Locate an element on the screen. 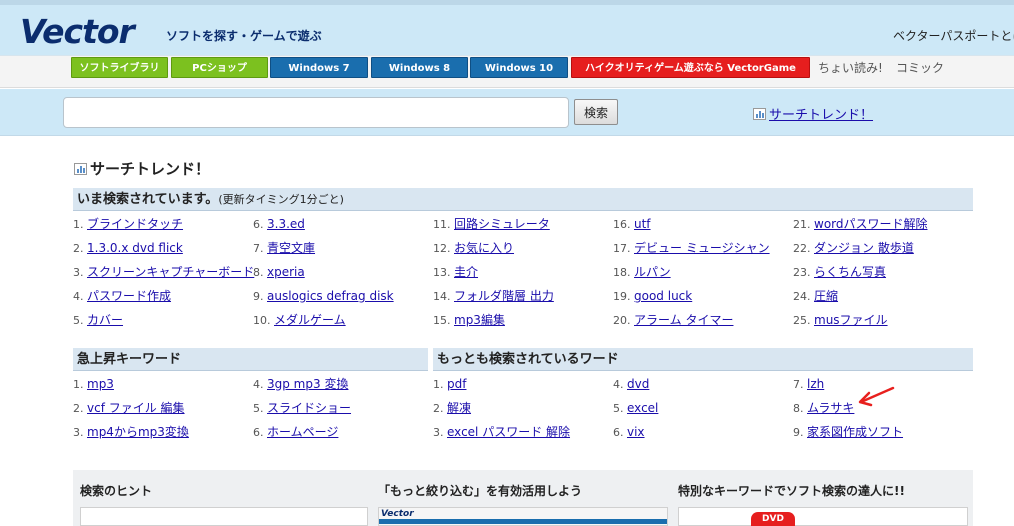 This screenshot has width=1014, height=526. now-searched-link: らくちん写真 is located at coordinates (850, 272).